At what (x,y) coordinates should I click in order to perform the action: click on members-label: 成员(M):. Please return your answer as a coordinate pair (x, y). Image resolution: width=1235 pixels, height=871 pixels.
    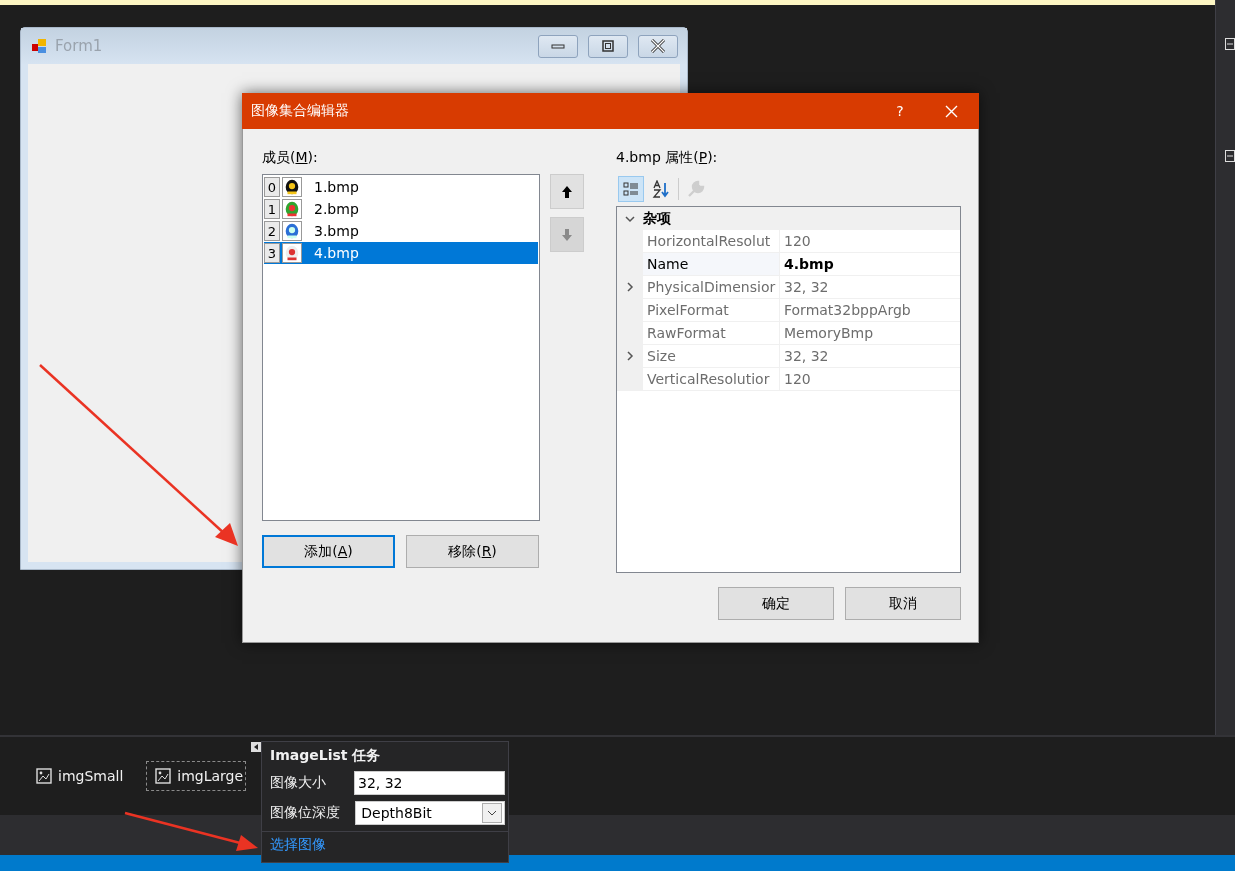
    Looking at the image, I should click on (290, 158).